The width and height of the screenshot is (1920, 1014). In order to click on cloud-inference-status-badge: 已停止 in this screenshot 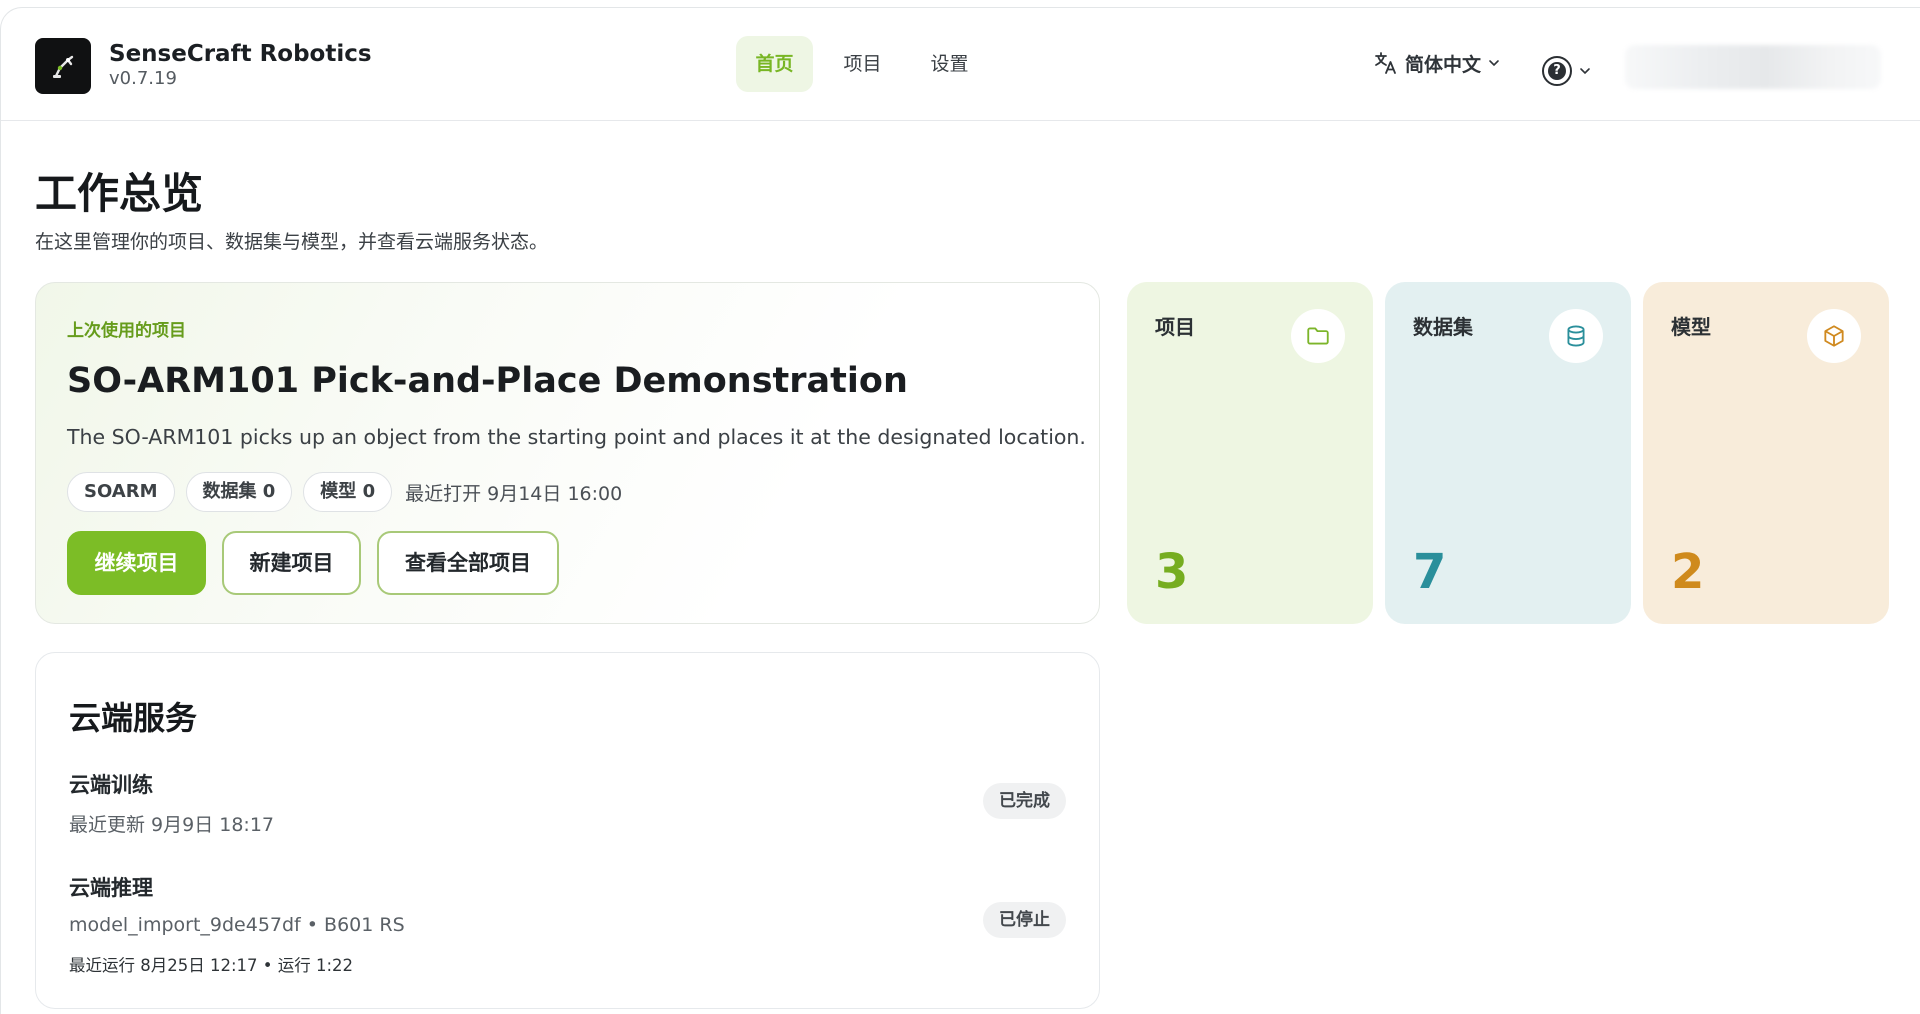, I will do `click(1024, 920)`.